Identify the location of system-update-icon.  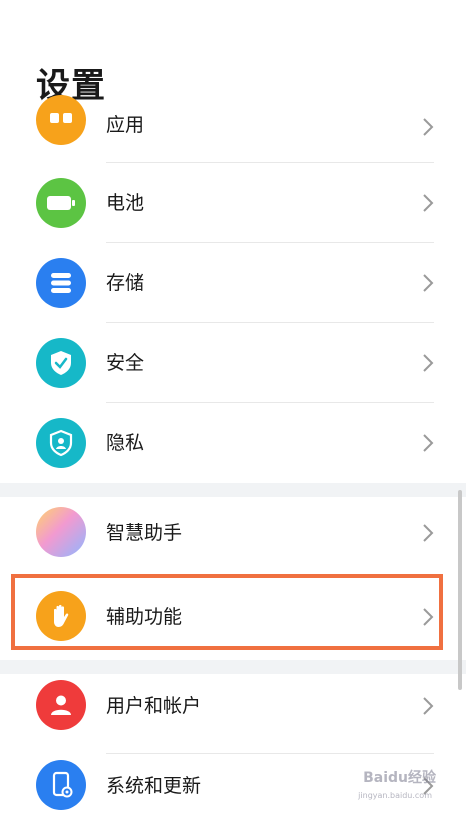
(61, 785).